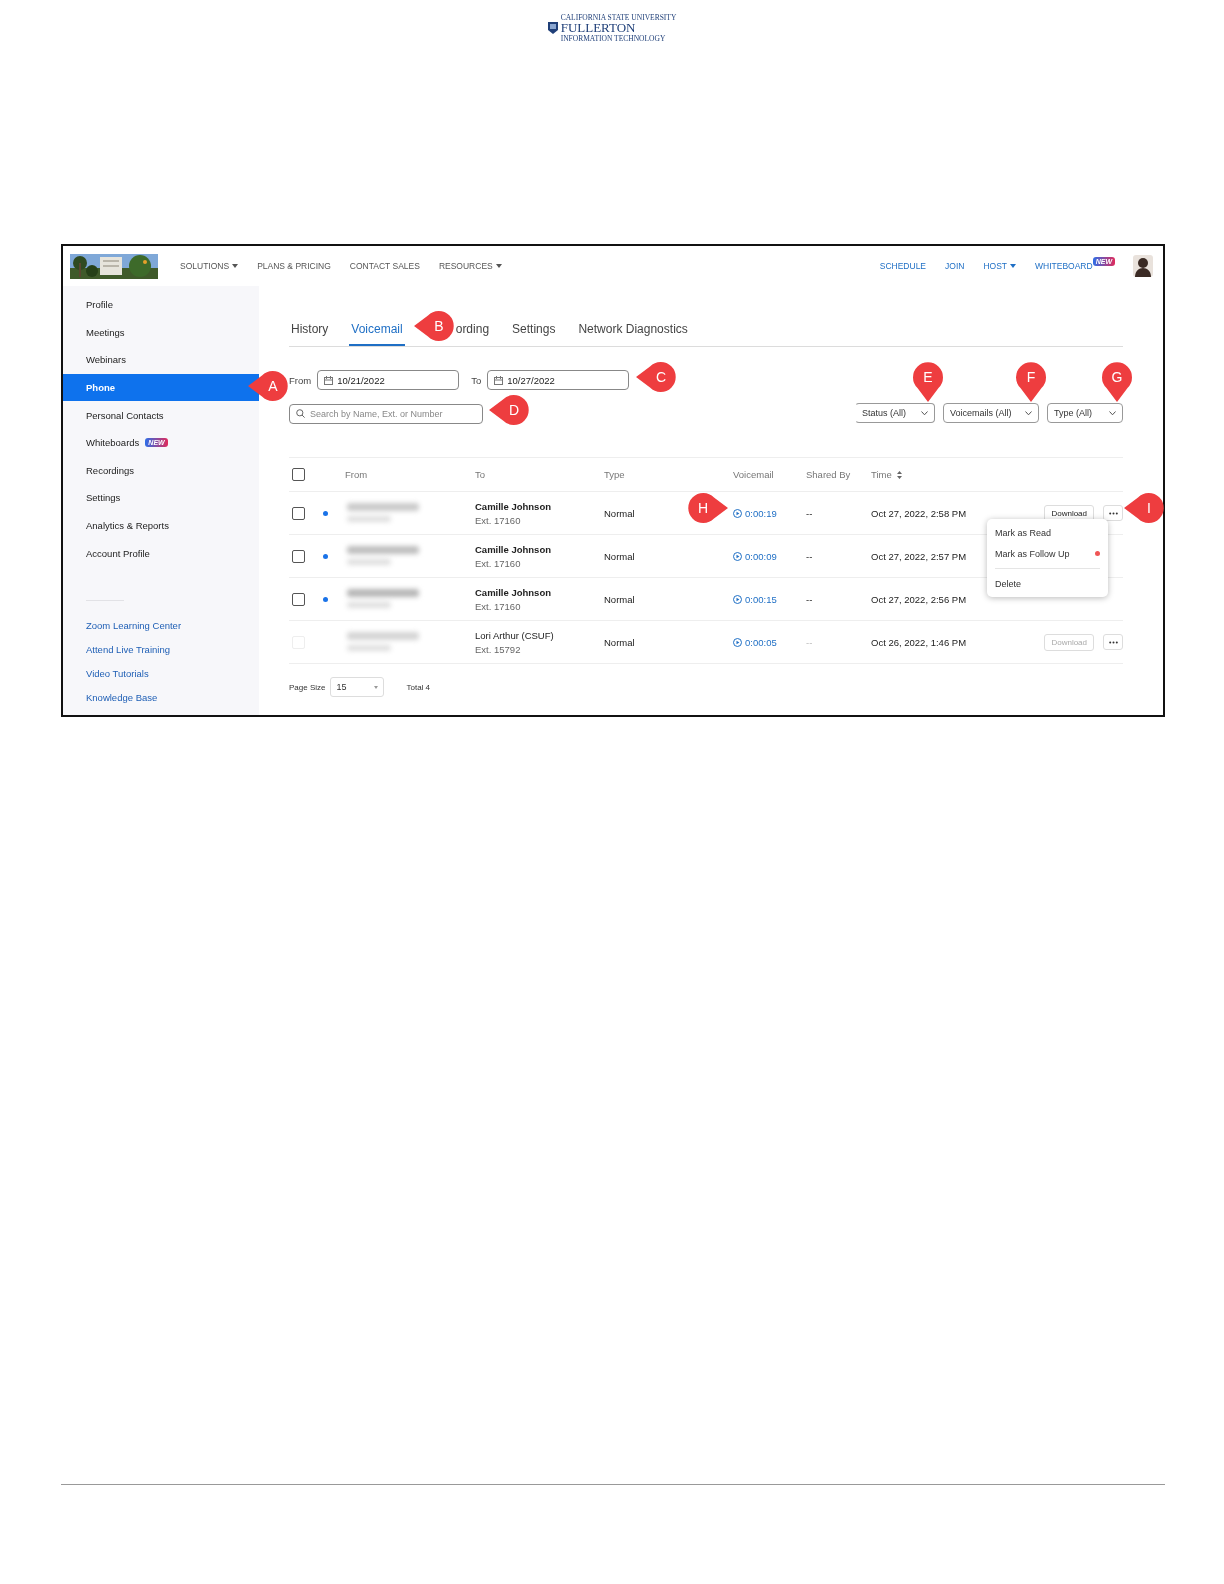  Describe the element at coordinates (434, 326) in the screenshot. I see `callout-marker: B` at that location.